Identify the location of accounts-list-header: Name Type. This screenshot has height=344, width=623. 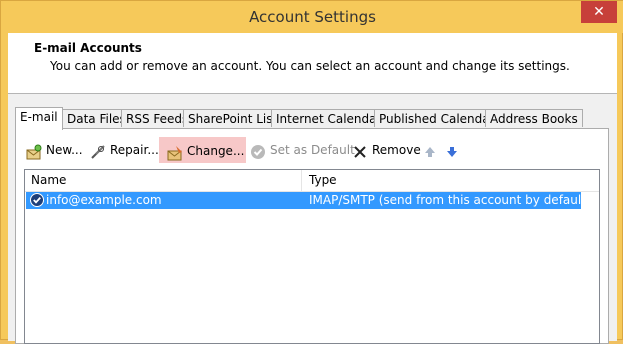
(312, 181).